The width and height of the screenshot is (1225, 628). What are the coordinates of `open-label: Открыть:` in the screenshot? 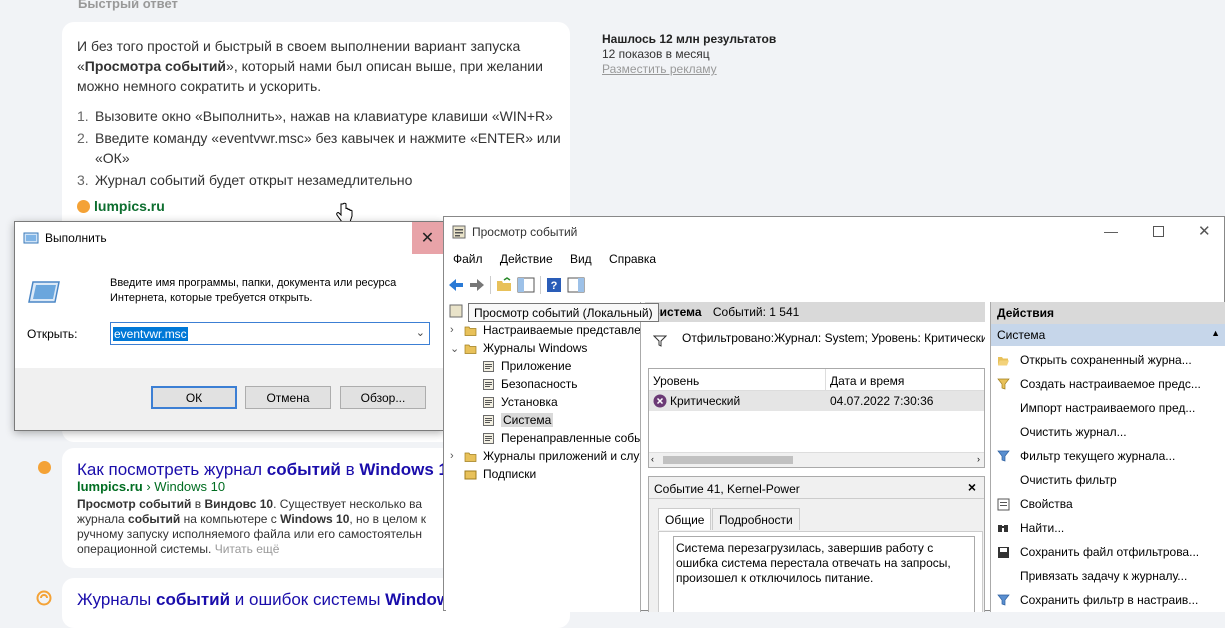 It's located at (52, 334).